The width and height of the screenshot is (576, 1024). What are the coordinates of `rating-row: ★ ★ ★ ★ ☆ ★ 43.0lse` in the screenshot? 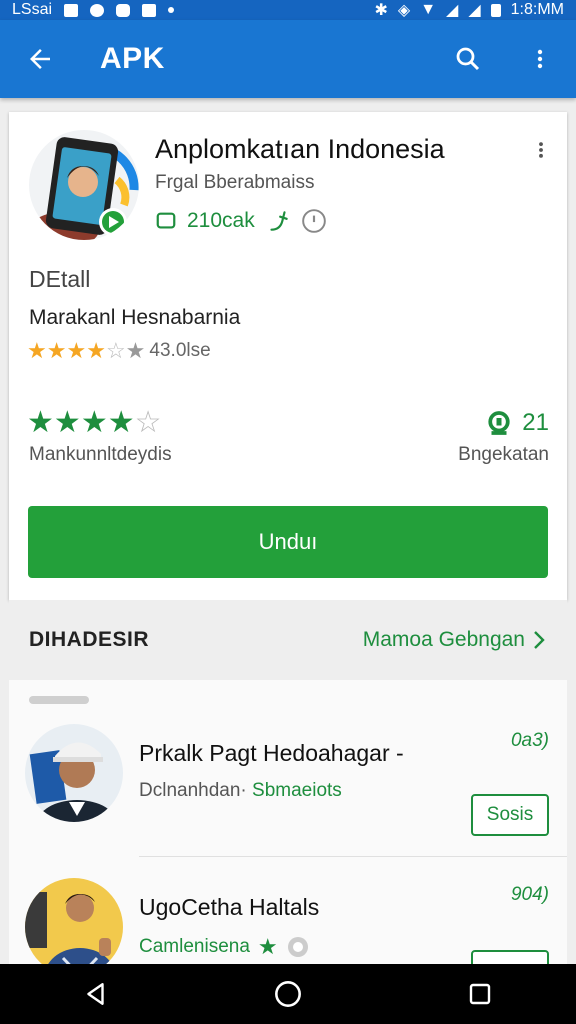 It's located at (119, 351).